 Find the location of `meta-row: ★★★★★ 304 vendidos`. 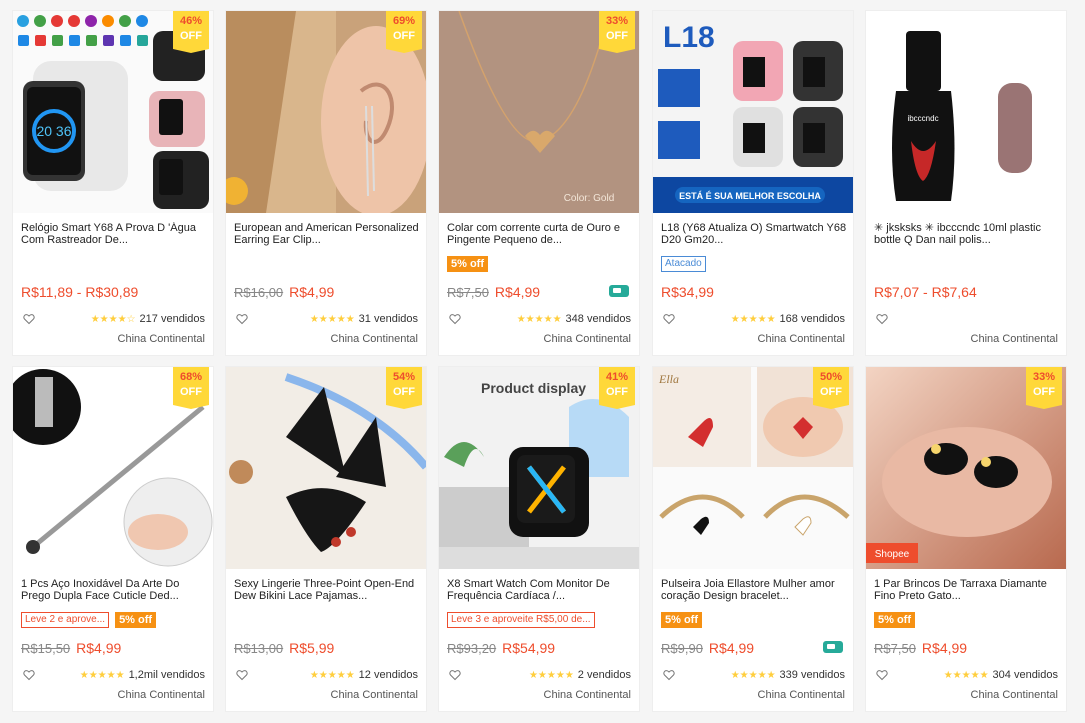

meta-row: ★★★★★ 304 vendidos is located at coordinates (967, 675).